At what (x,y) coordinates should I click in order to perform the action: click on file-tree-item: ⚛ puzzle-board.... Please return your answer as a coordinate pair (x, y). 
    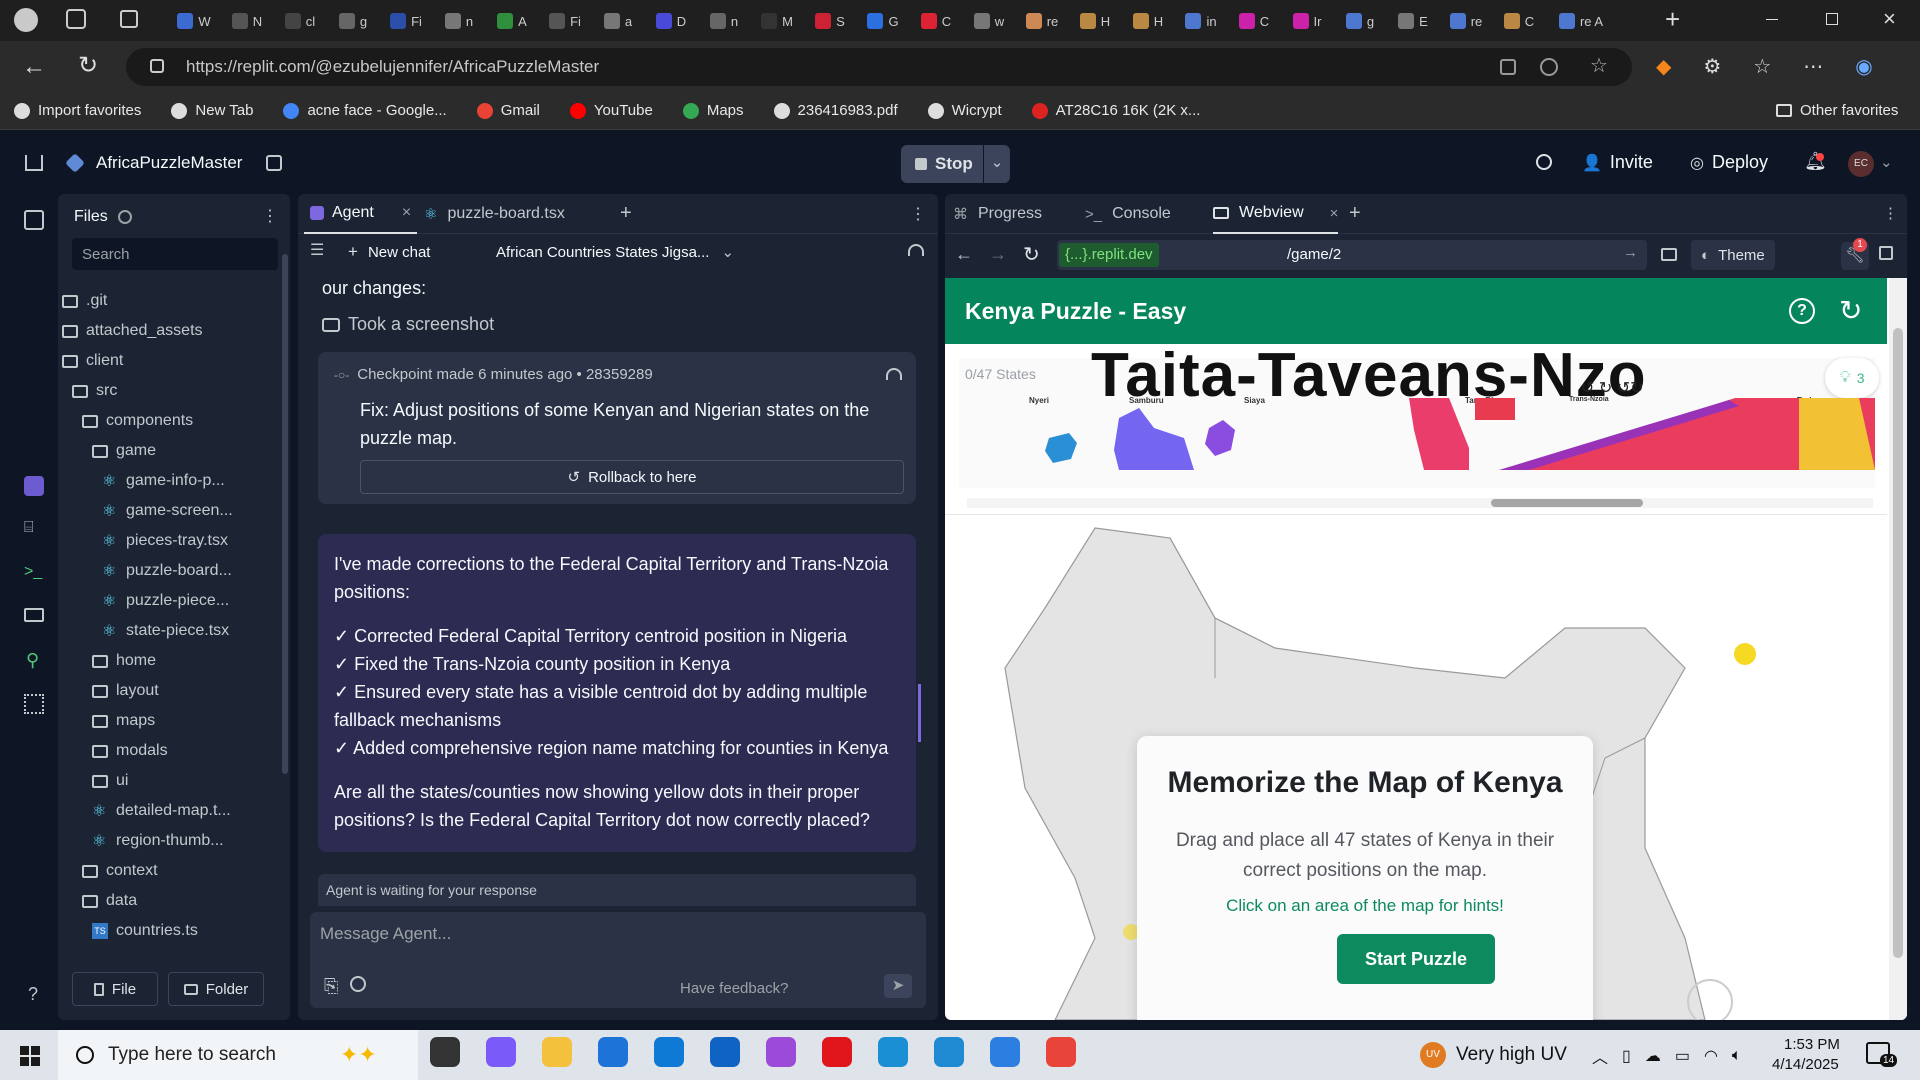
    Looking at the image, I should click on (168, 571).